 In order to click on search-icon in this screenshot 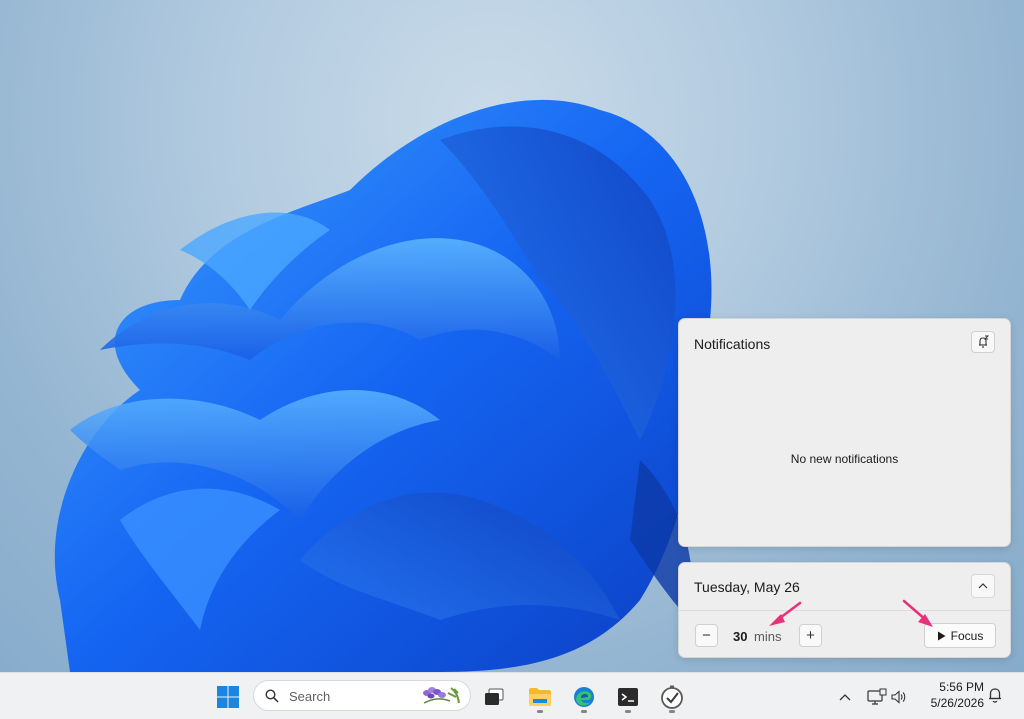, I will do `click(272, 696)`.